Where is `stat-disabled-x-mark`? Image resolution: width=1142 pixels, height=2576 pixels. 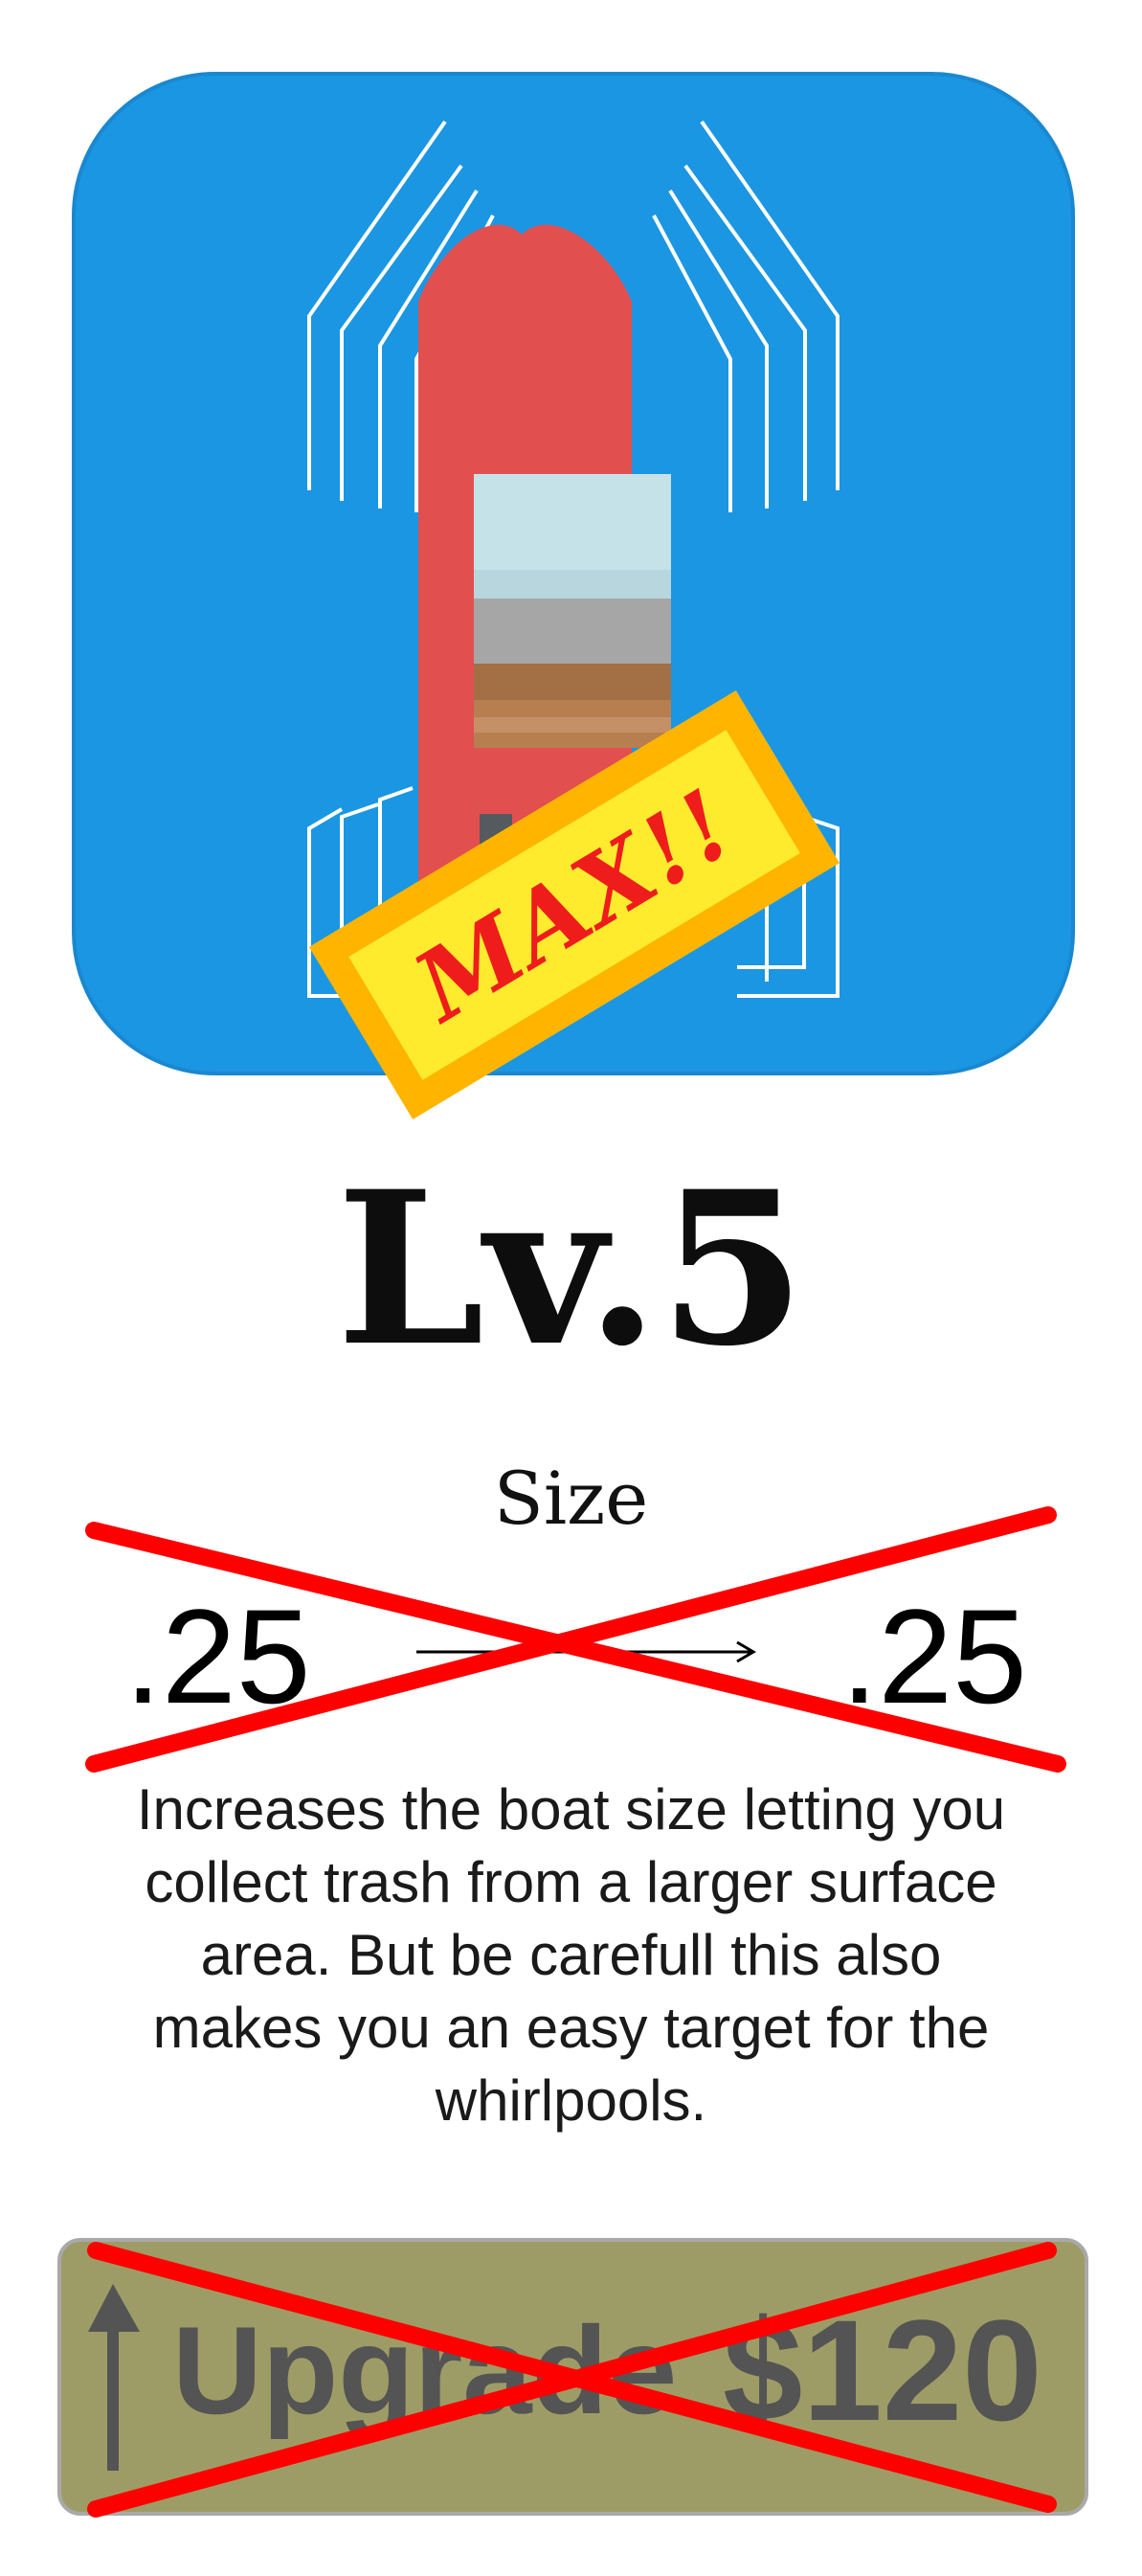
stat-disabled-x-mark is located at coordinates (575, 1639).